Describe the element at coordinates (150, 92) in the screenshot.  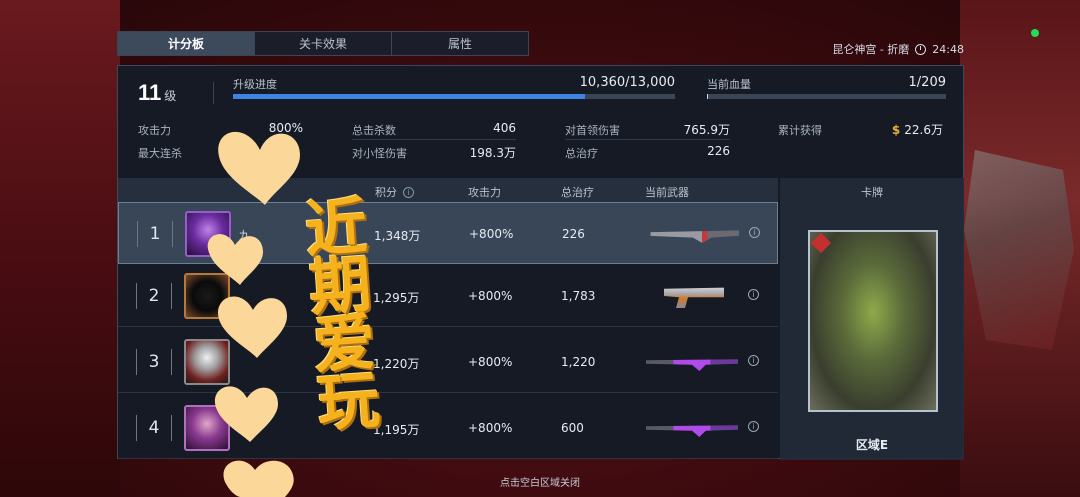
I see `level-number: 11` at that location.